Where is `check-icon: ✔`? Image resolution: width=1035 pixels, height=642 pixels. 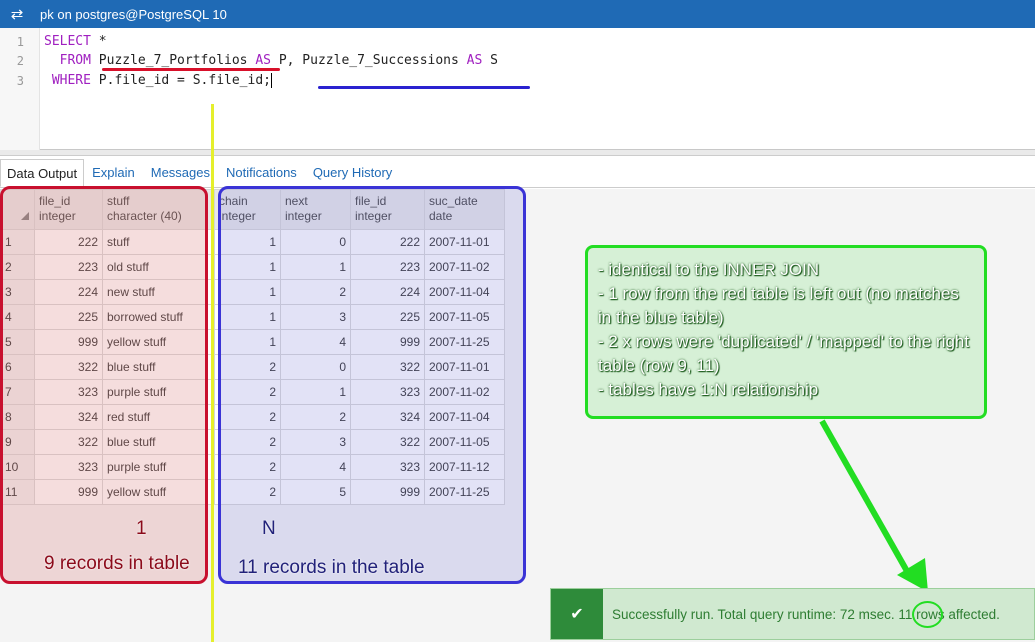
check-icon: ✔ is located at coordinates (577, 614).